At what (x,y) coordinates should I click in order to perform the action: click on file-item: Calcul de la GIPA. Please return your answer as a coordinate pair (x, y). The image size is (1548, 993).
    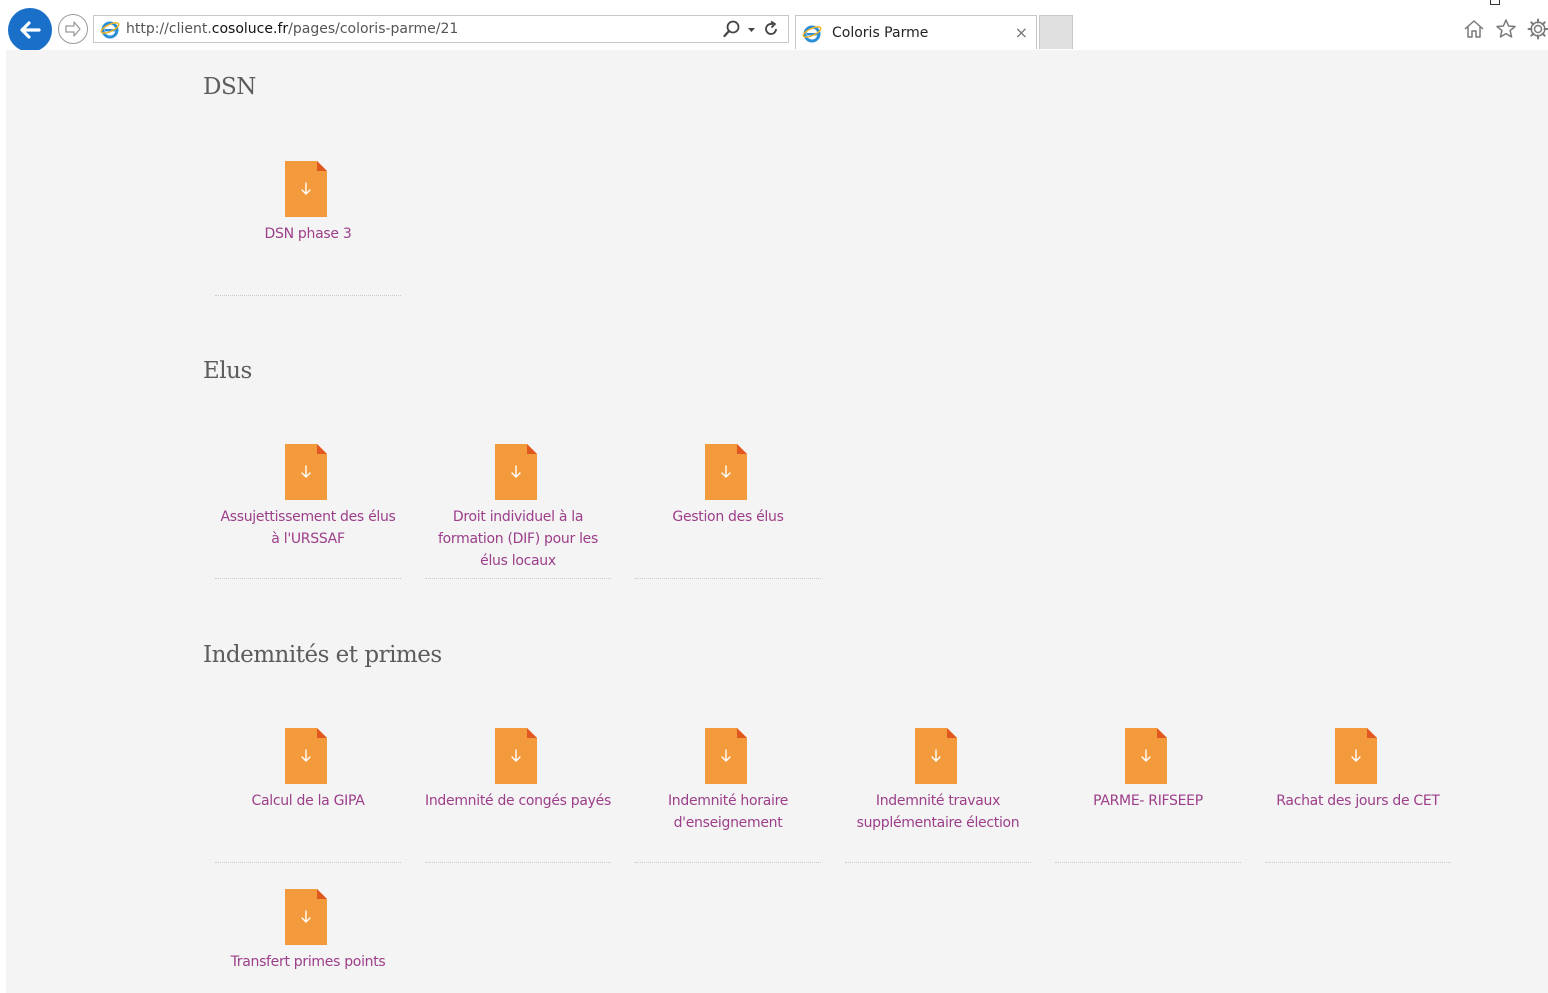
    Looking at the image, I should click on (308, 795).